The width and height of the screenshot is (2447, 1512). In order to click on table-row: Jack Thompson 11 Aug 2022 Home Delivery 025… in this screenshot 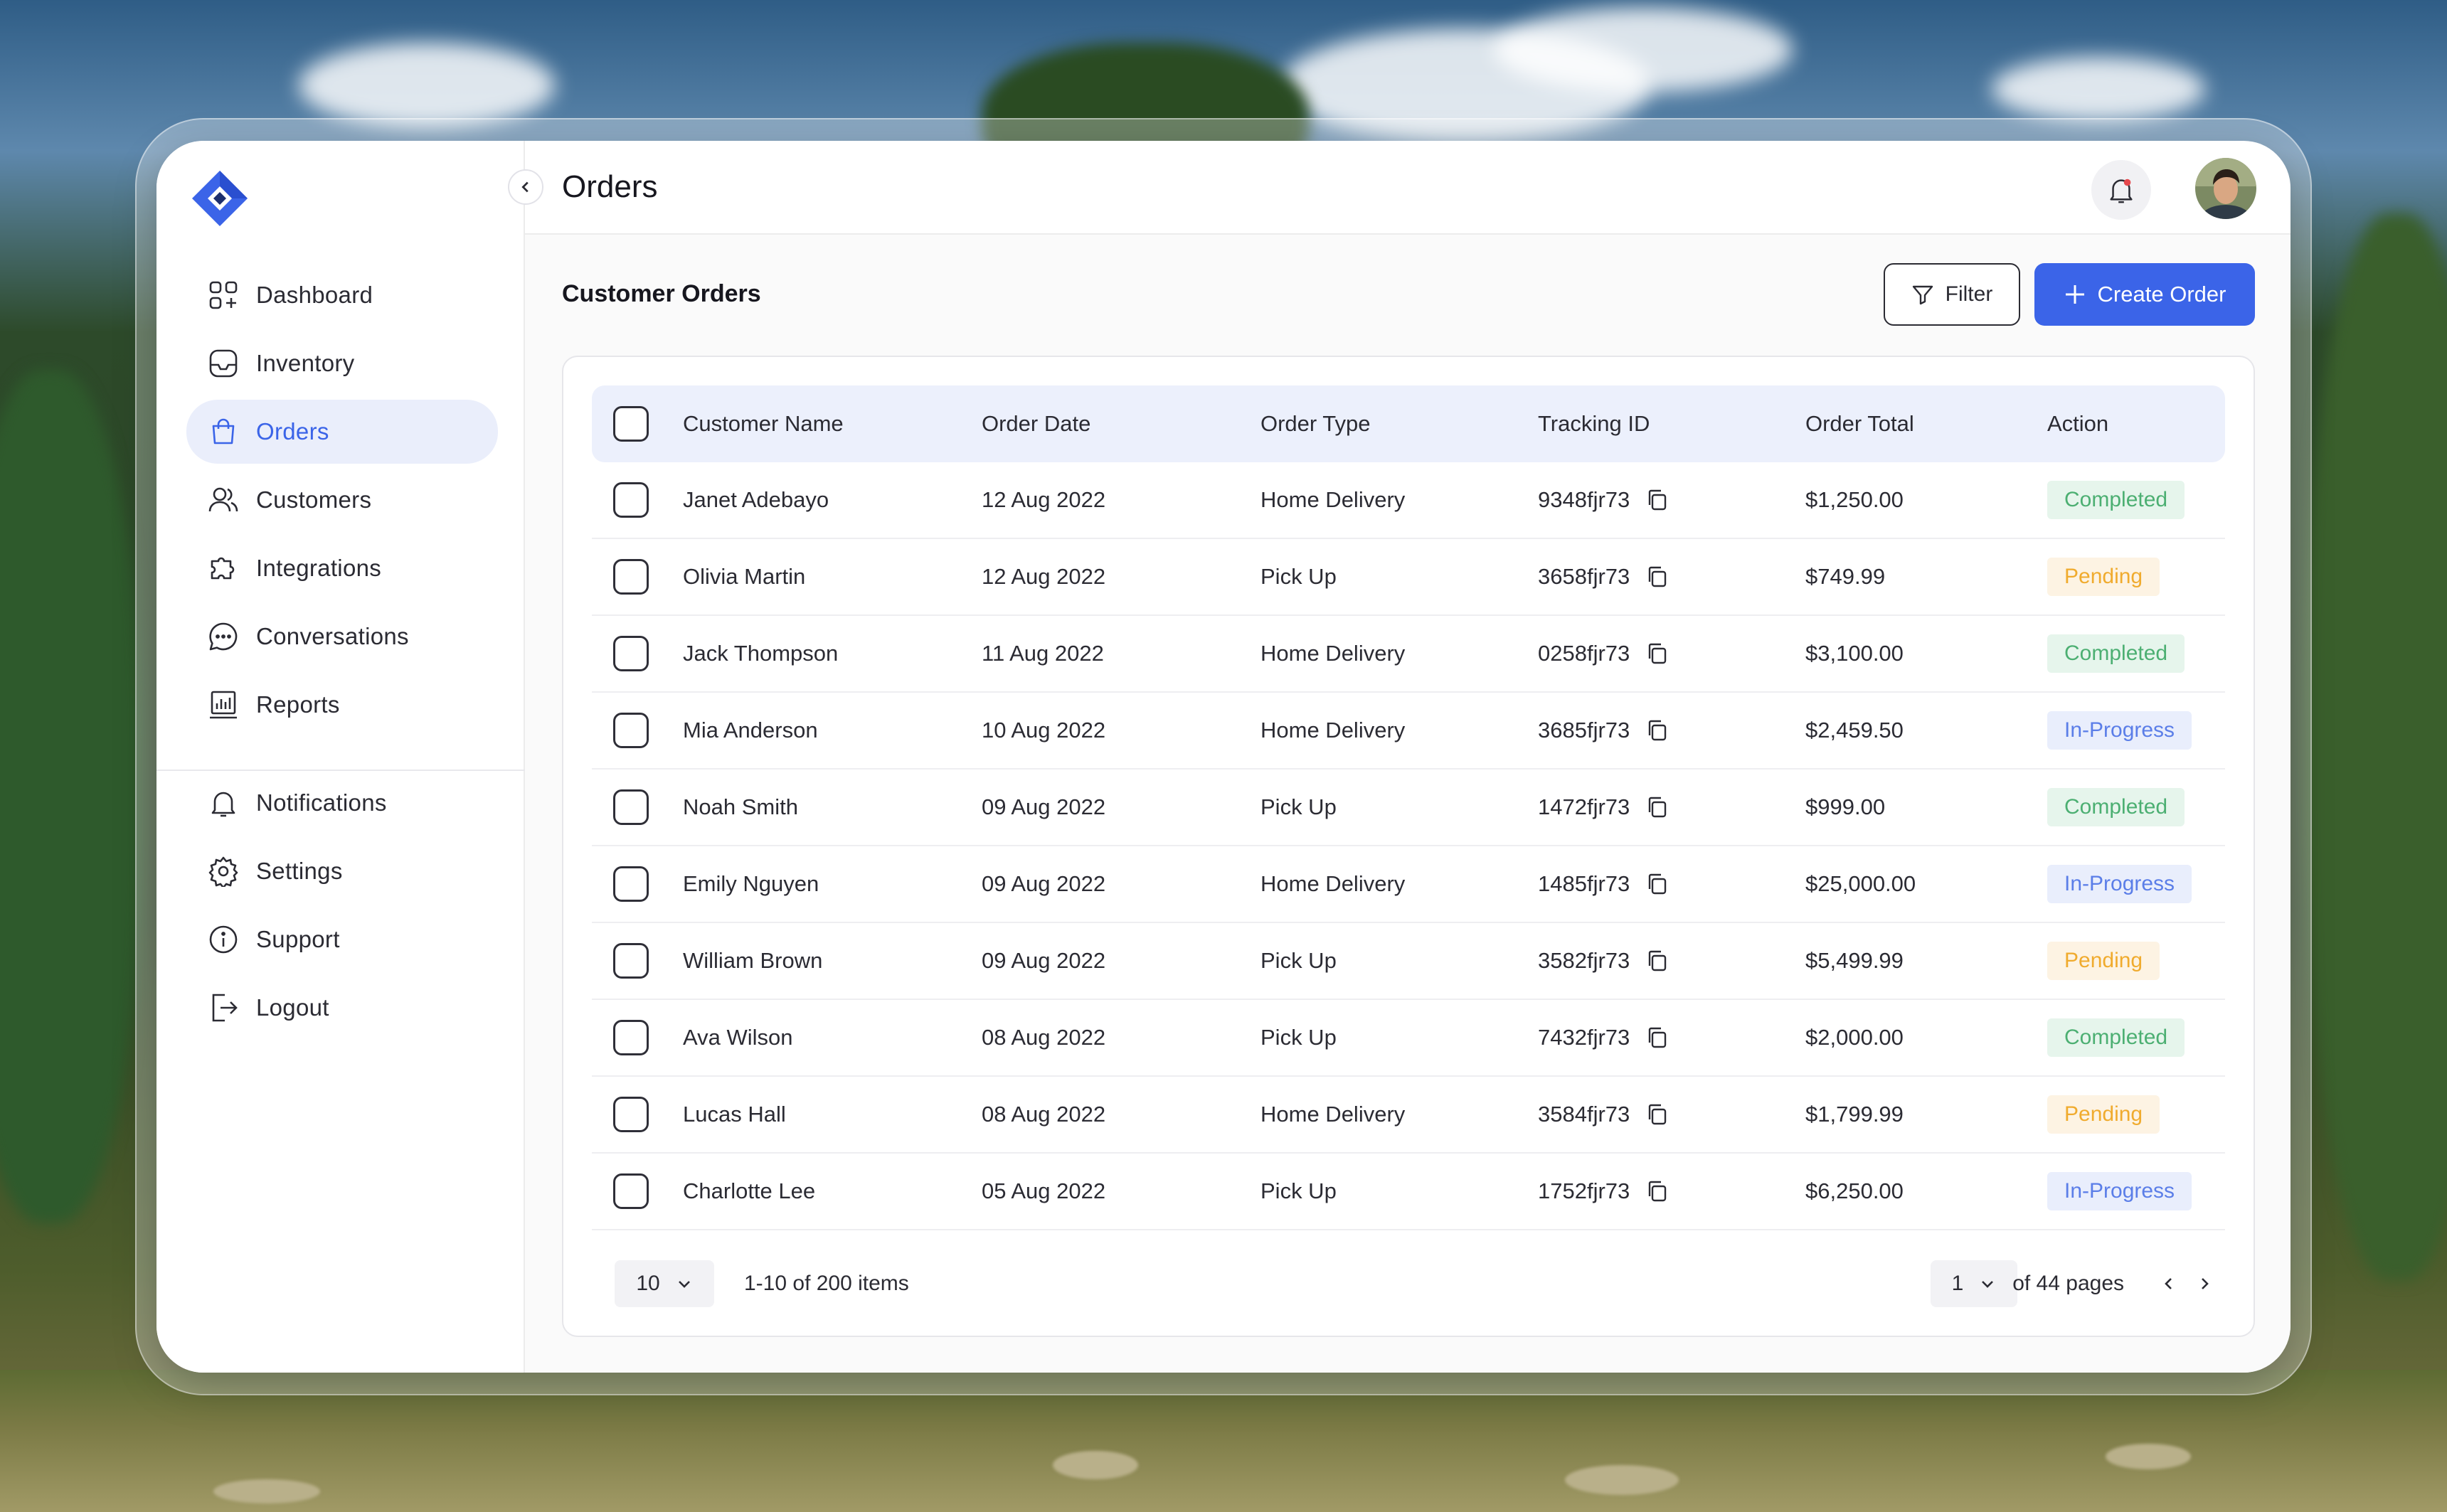, I will do `click(1408, 654)`.